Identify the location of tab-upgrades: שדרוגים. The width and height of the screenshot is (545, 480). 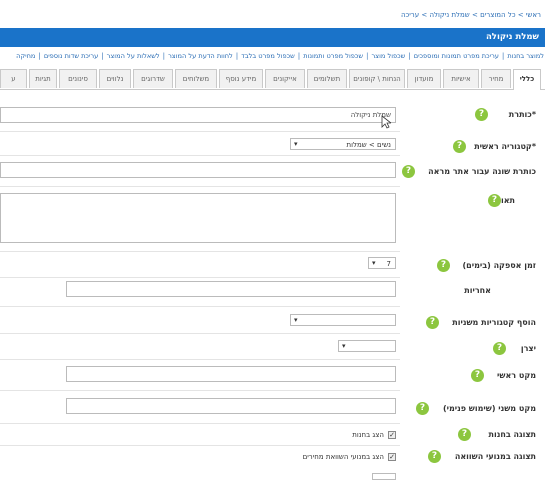
(153, 78).